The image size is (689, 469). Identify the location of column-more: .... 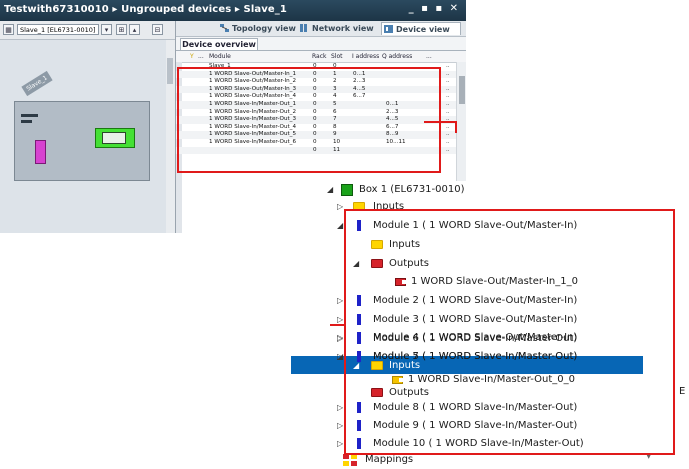
(429, 56).